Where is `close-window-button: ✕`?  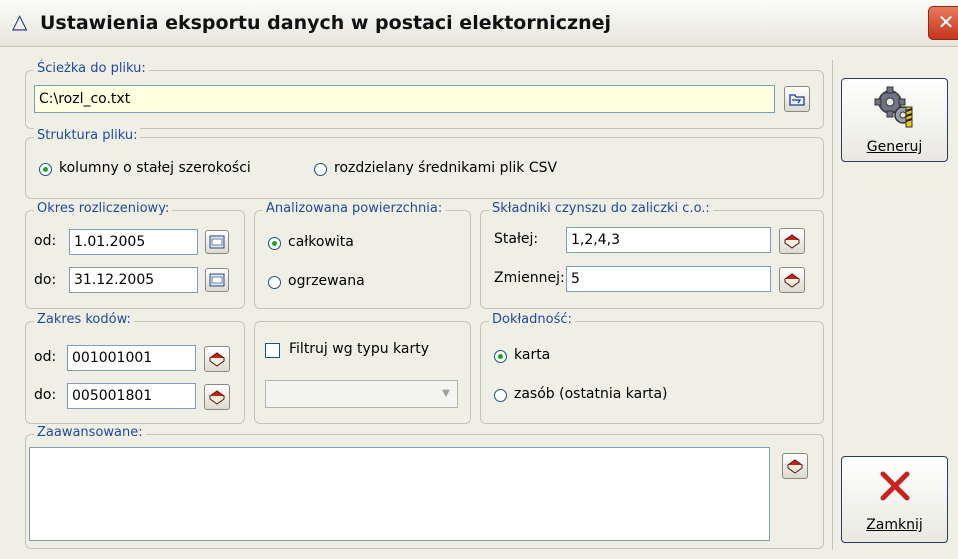
close-window-button: ✕ is located at coordinates (943, 23).